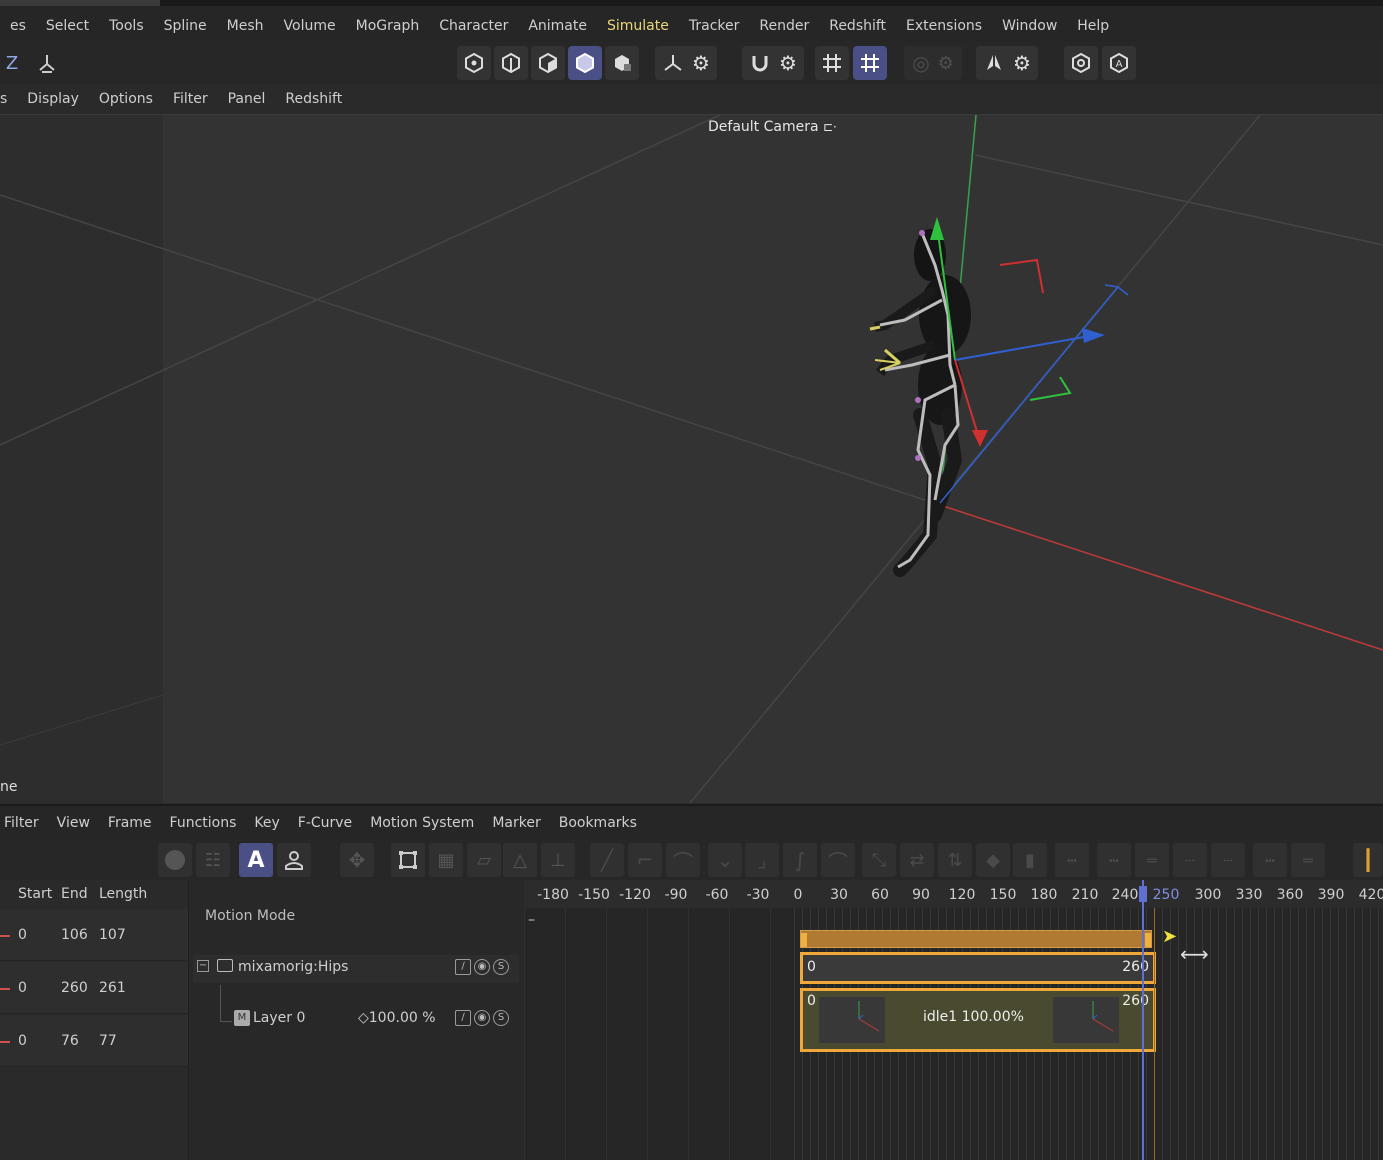 The image size is (1383, 1160). What do you see at coordinates (53, 99) in the screenshot?
I see `viewport-menu-display: Display` at bounding box center [53, 99].